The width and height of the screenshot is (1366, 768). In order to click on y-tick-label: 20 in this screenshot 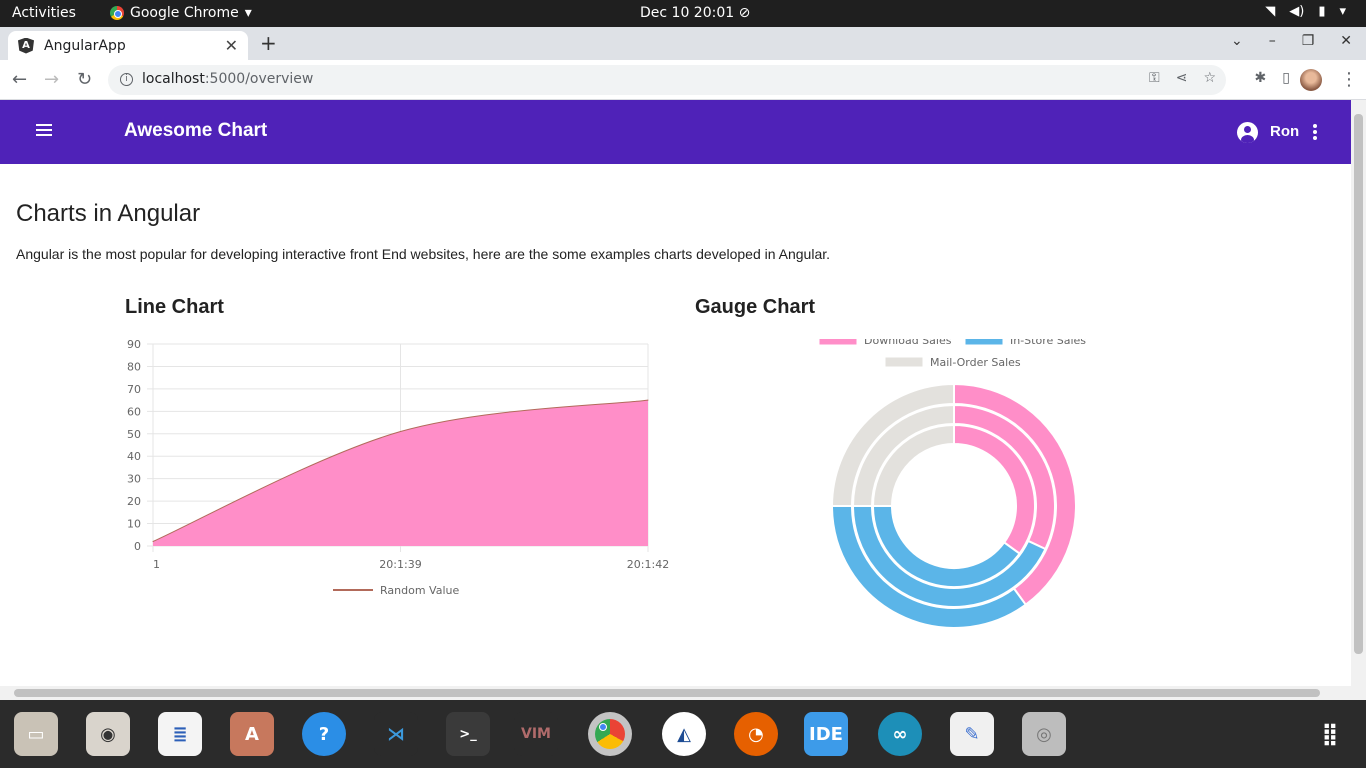, I will do `click(134, 501)`.